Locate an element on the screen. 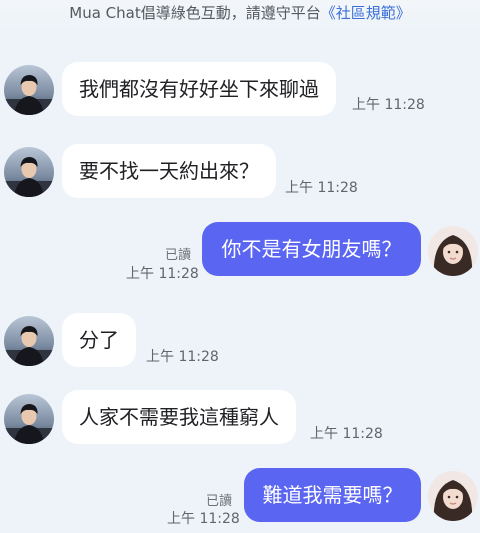 The image size is (480, 533). message-row: 人家不需要我這種窮人 上午 11:28 is located at coordinates (240, 420).